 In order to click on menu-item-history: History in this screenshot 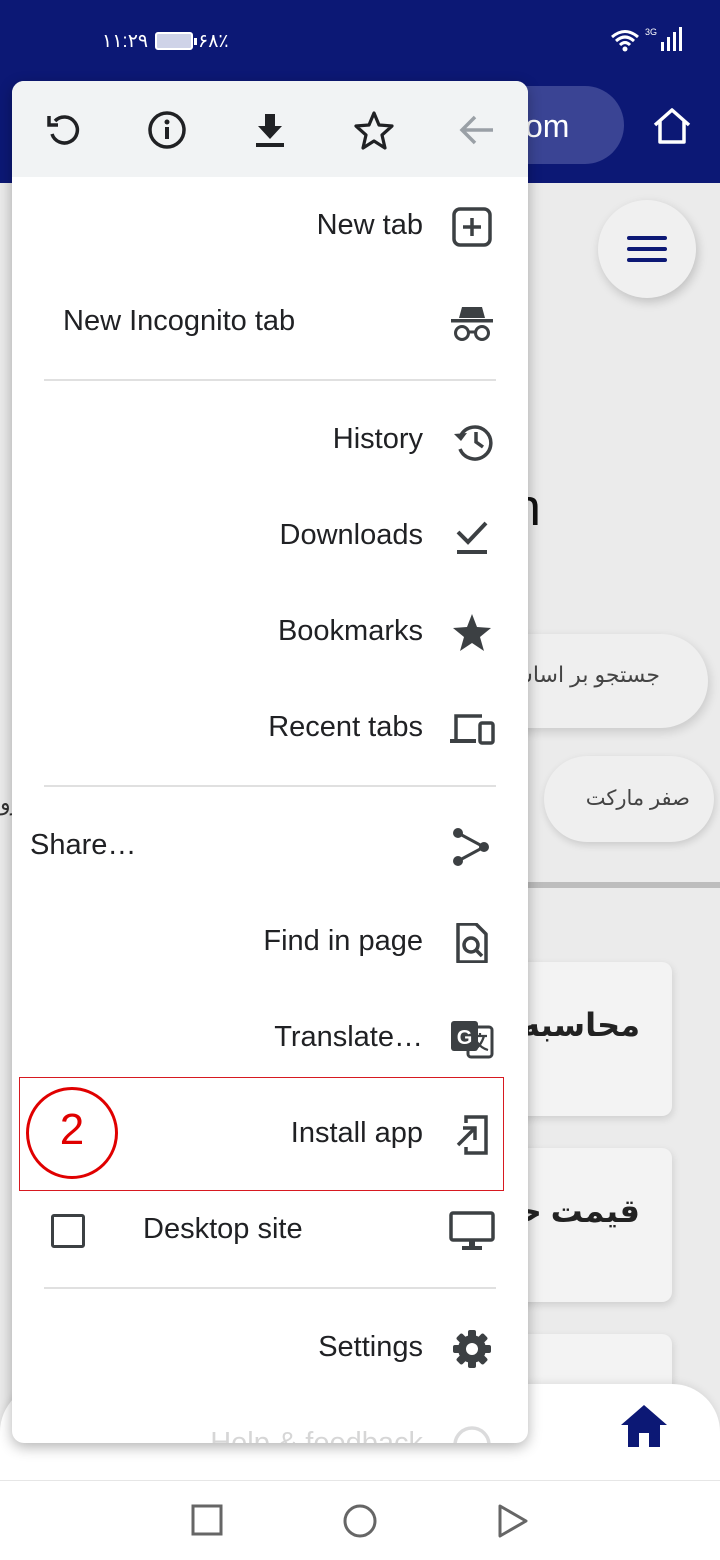, I will do `click(270, 441)`.